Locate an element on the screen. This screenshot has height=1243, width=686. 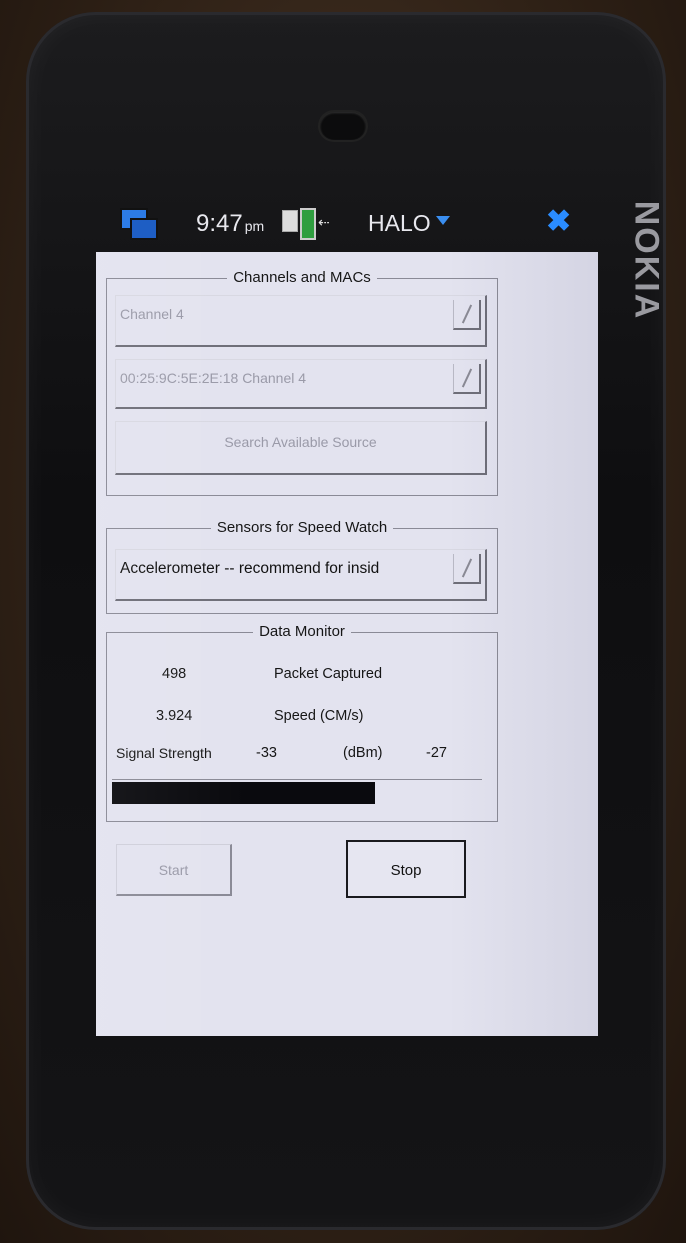
sim-icon is located at coordinates (290, 221).